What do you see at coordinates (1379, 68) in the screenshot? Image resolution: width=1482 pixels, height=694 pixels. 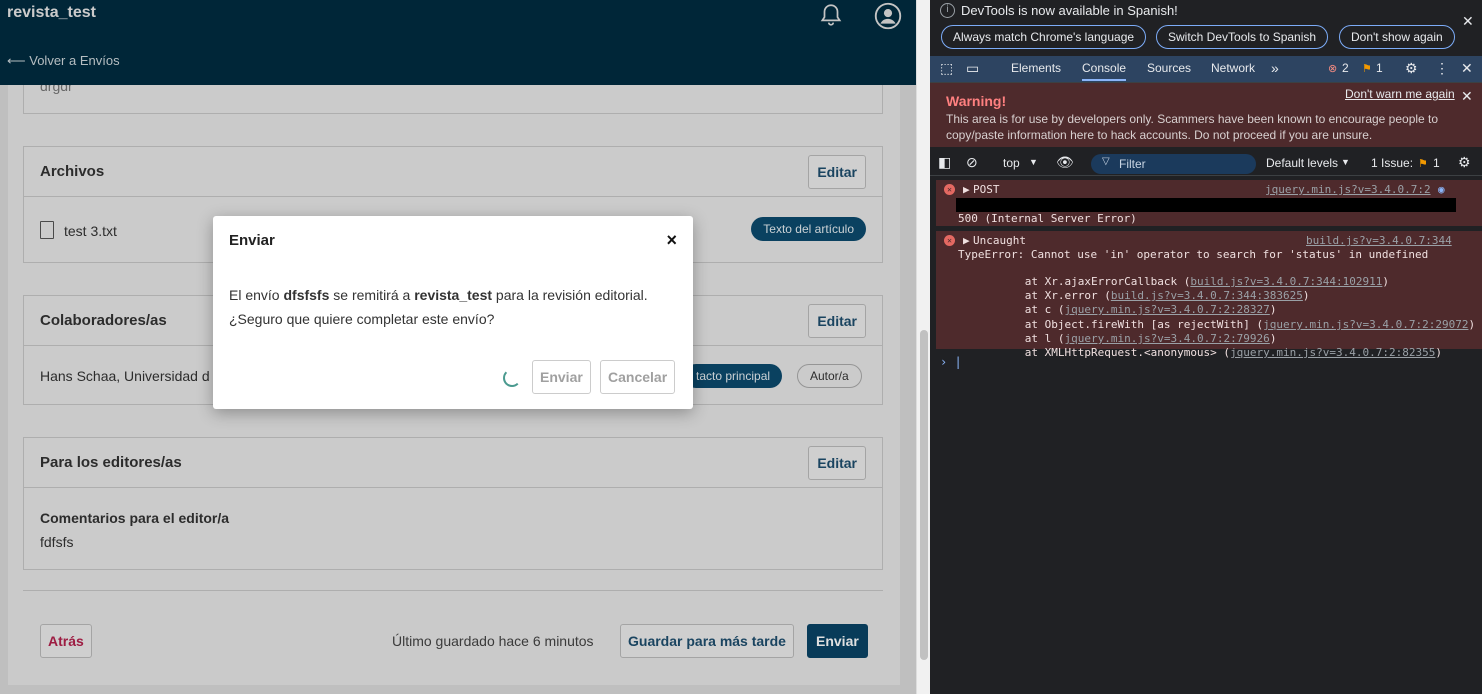 I see `issue-count: 1` at bounding box center [1379, 68].